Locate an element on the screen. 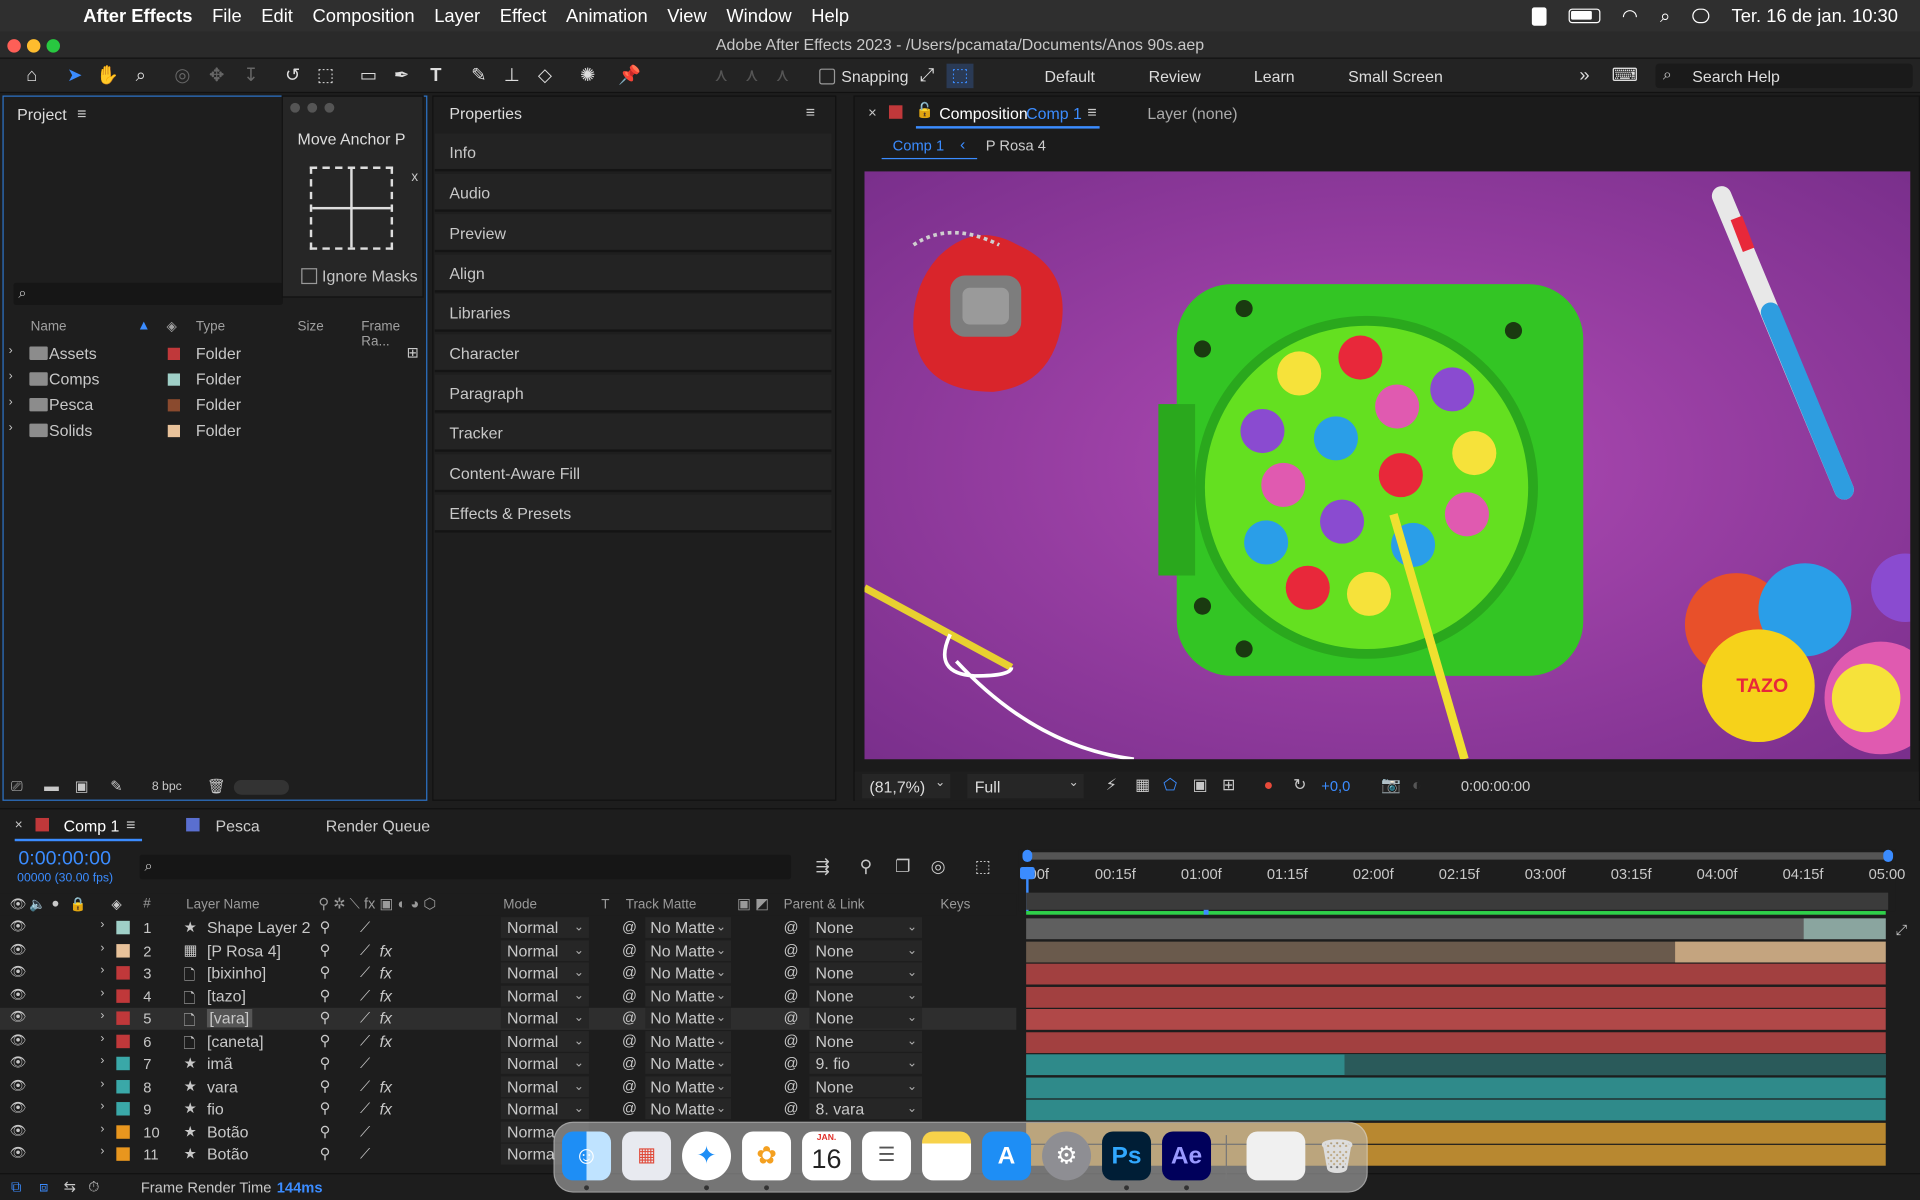 This screenshot has width=1920, height=1200. snap-features-icon: ⬚ is located at coordinates (960, 76).